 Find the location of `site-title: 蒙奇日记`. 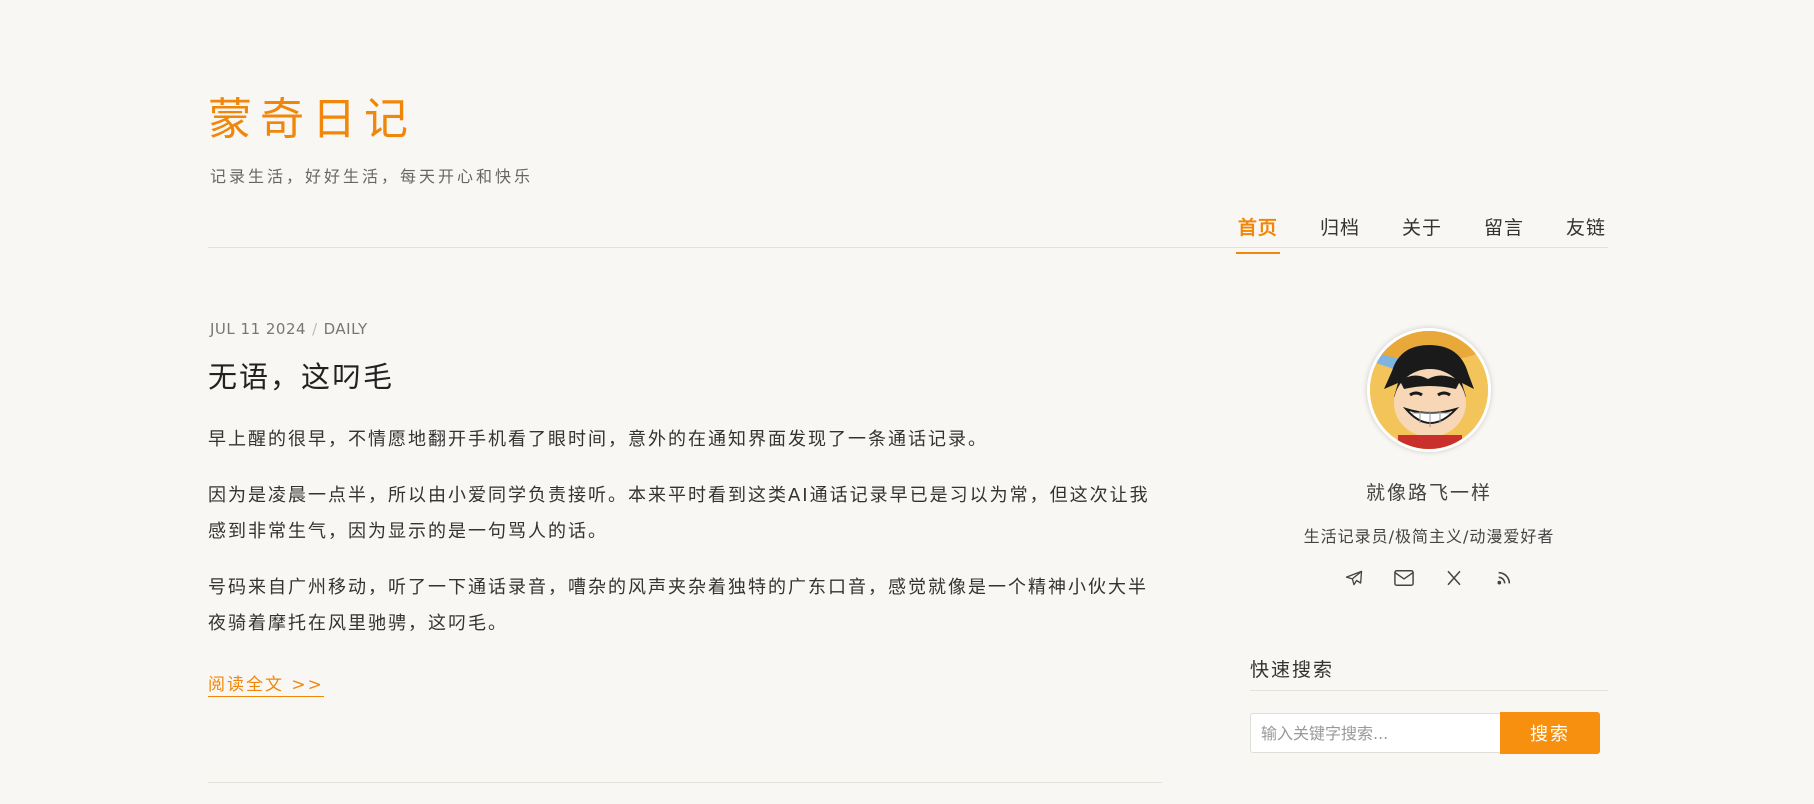

site-title: 蒙奇日记 is located at coordinates (312, 120).